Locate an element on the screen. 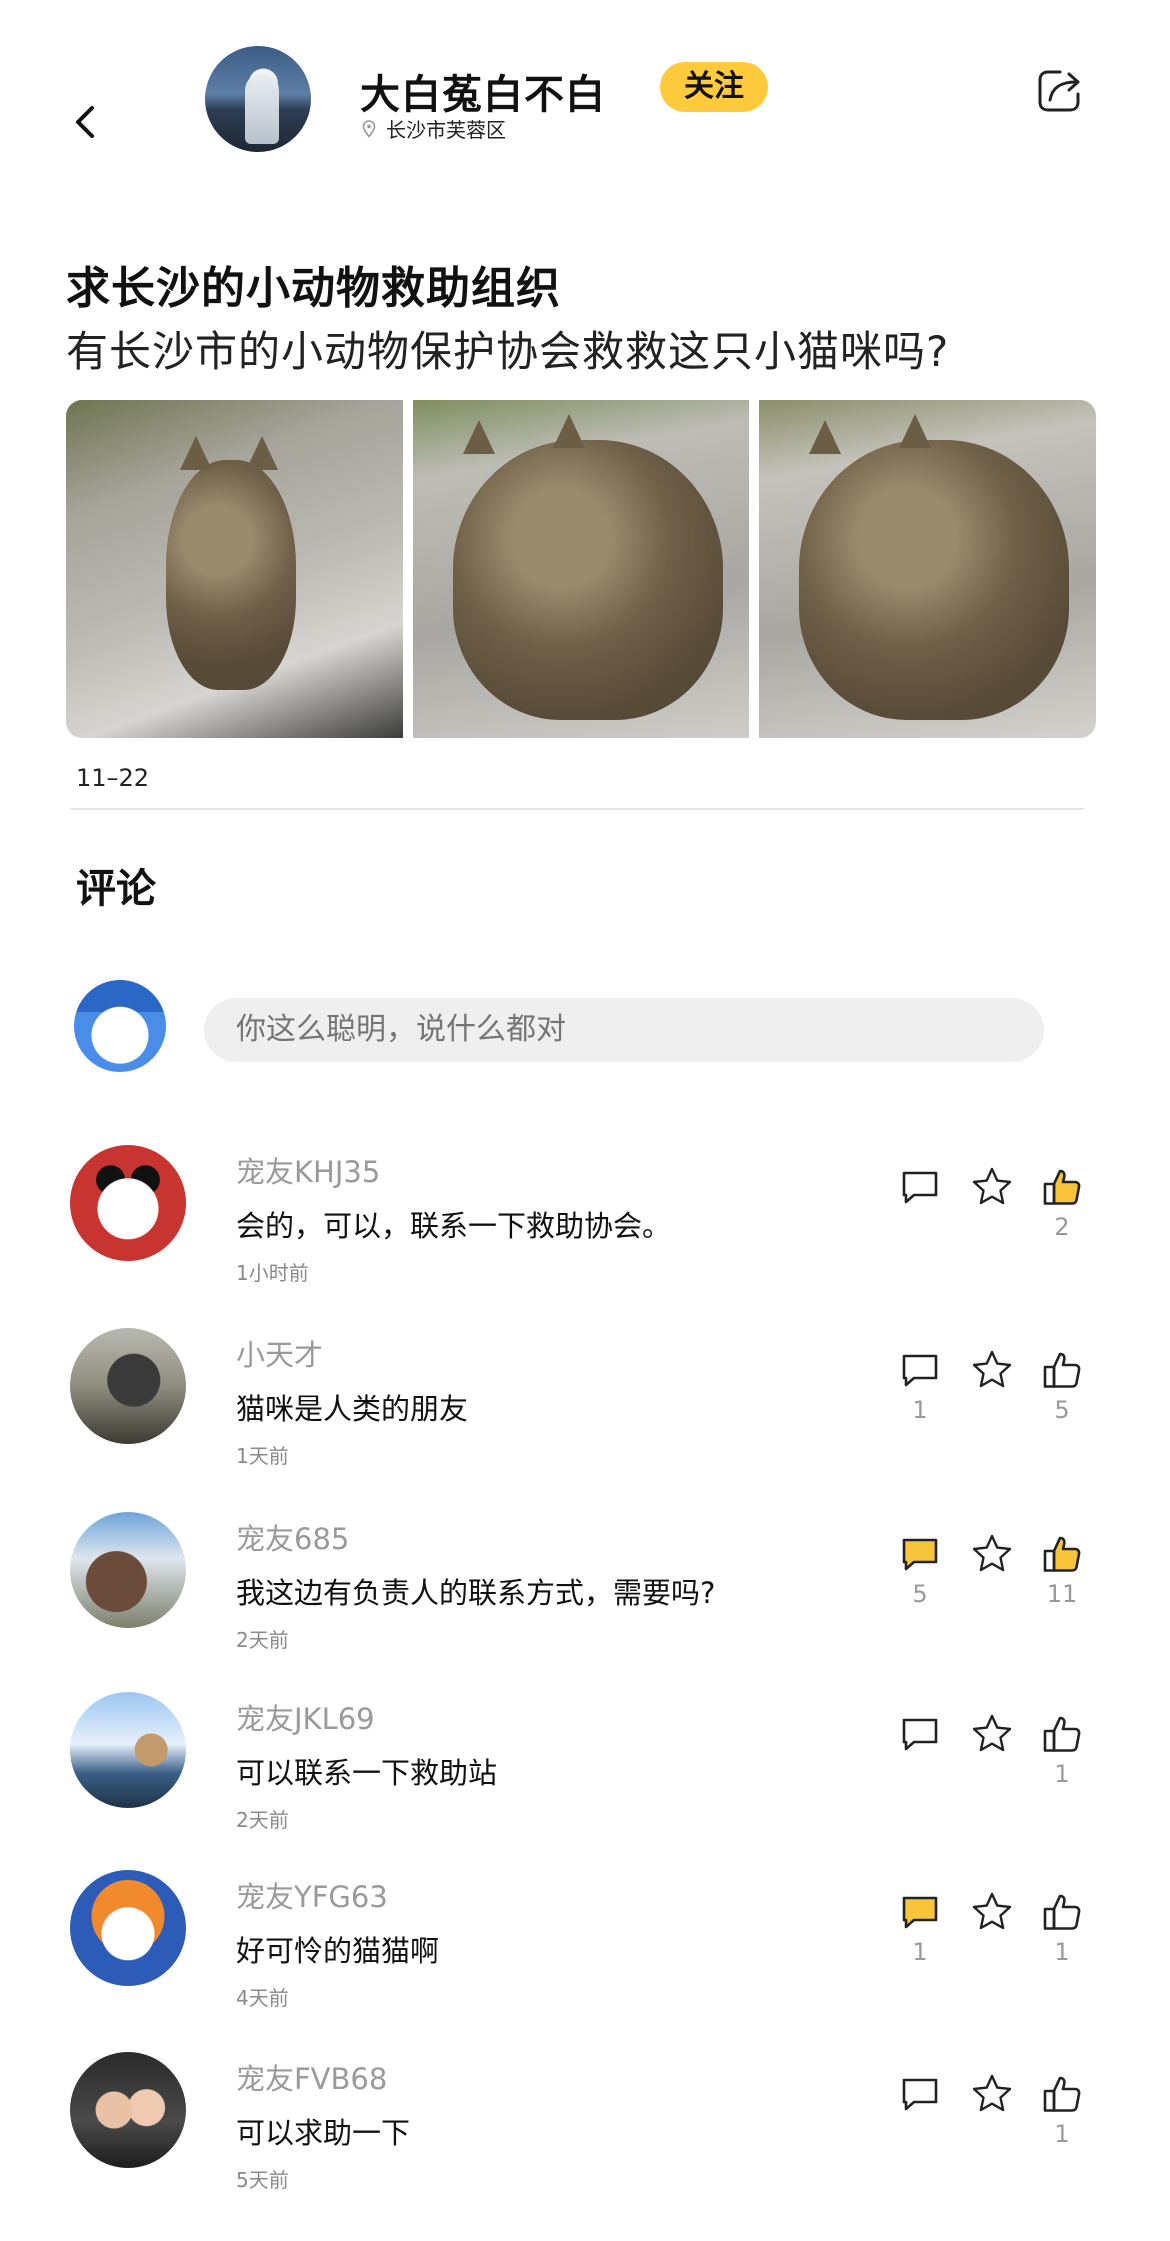 This screenshot has width=1170, height=2241. post-date: 11–22 is located at coordinates (113, 778).